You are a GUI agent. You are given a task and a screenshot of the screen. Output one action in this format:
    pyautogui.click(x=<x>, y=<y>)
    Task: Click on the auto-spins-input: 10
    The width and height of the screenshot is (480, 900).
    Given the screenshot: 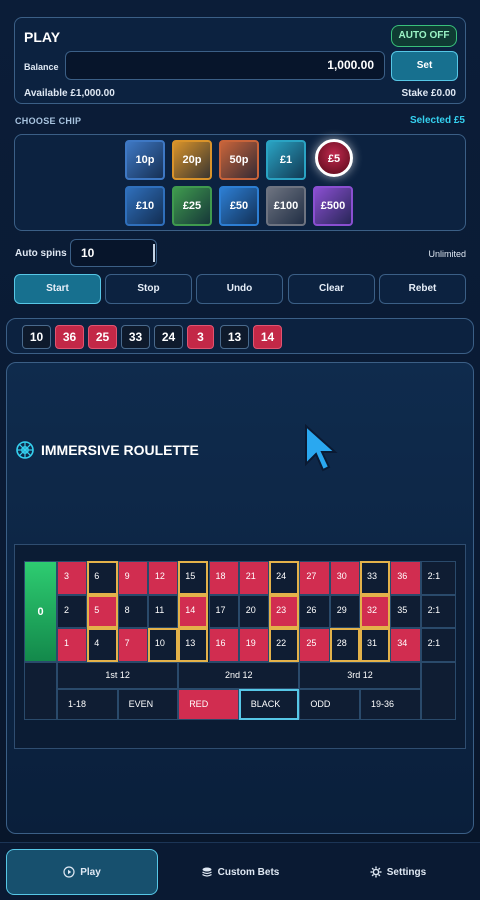 What is the action you would take?
    pyautogui.click(x=113, y=253)
    